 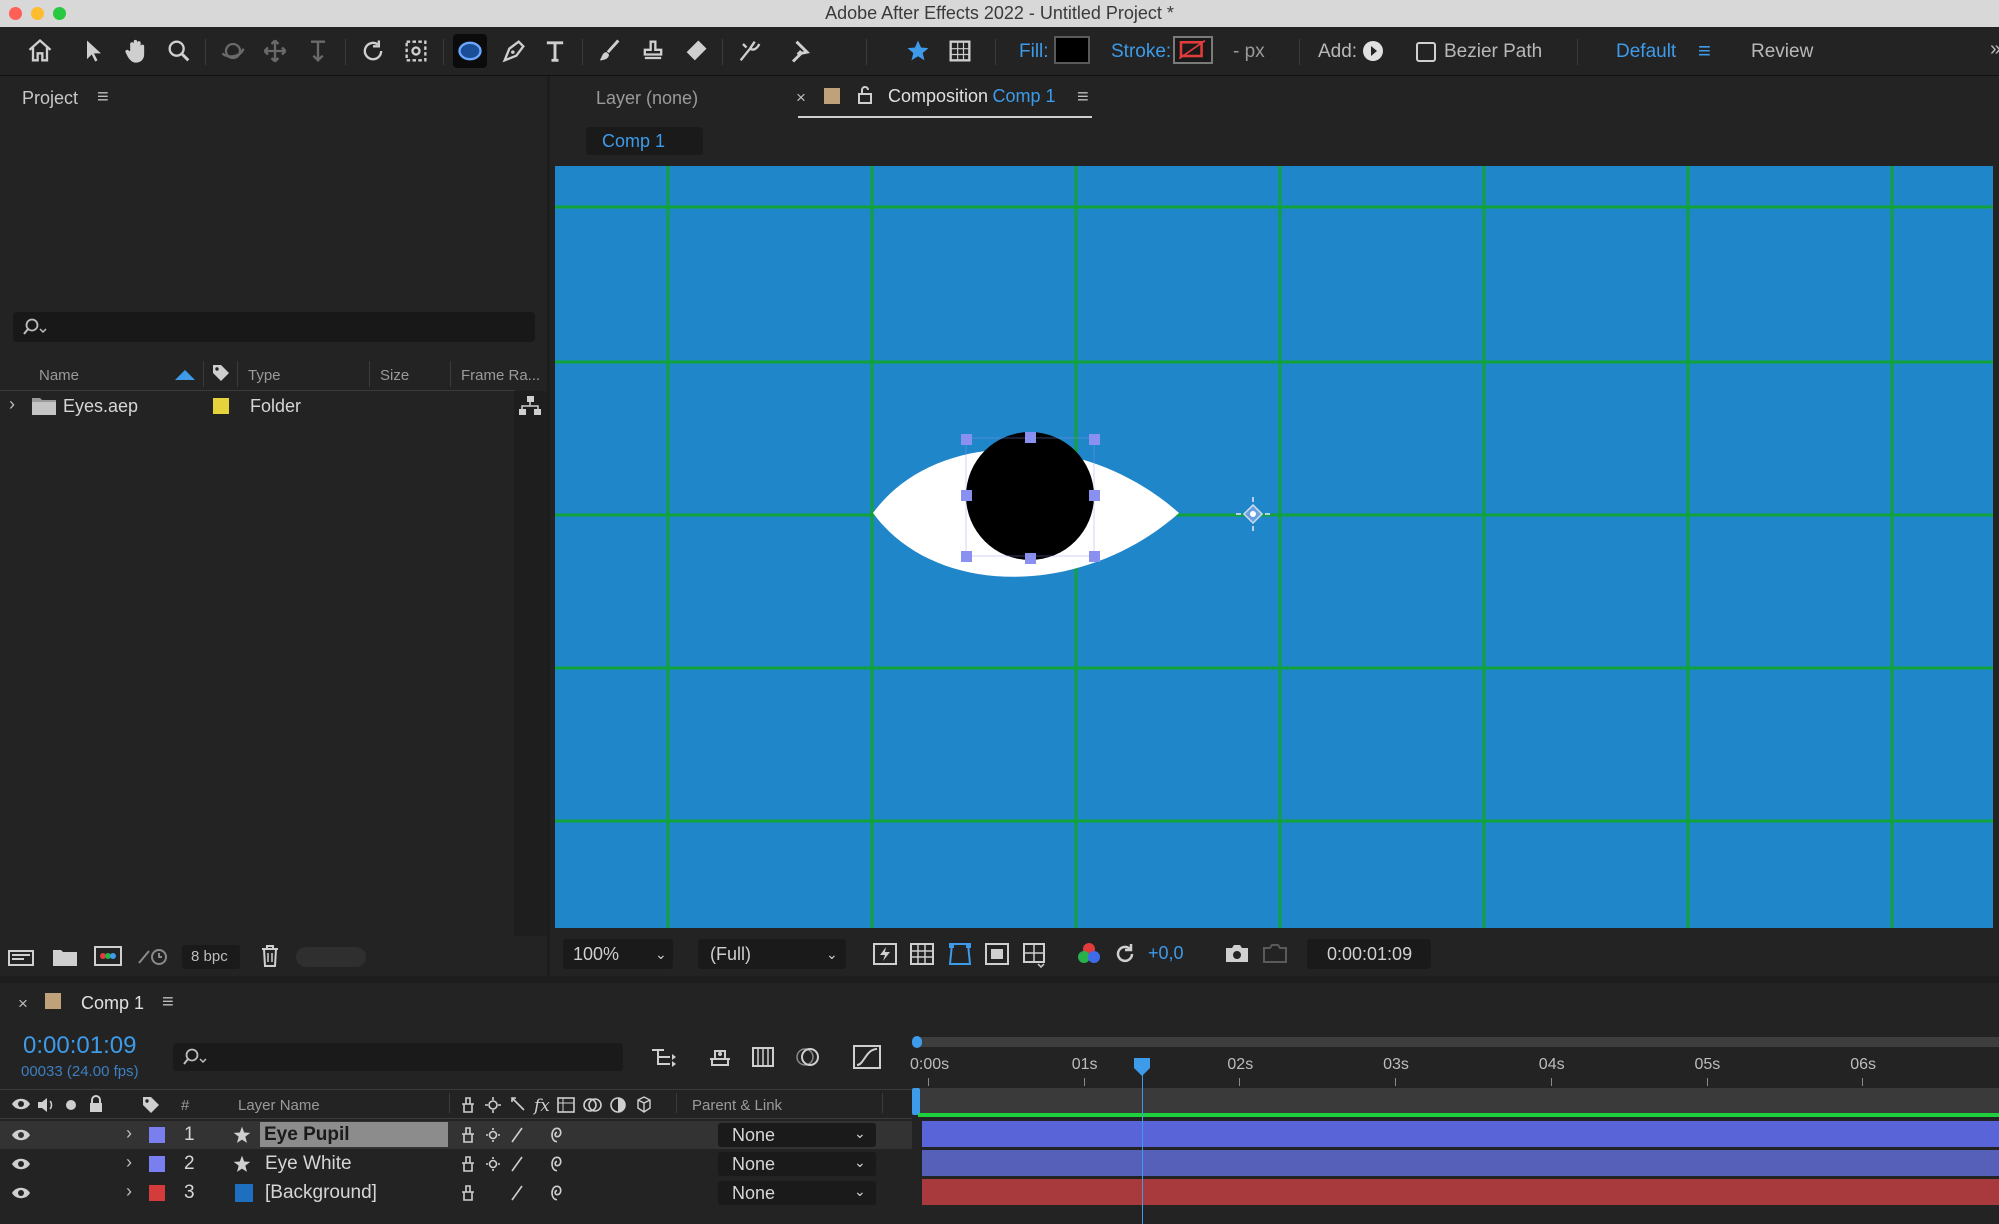 I want to click on project-panel-title: Project, so click(x=50, y=98).